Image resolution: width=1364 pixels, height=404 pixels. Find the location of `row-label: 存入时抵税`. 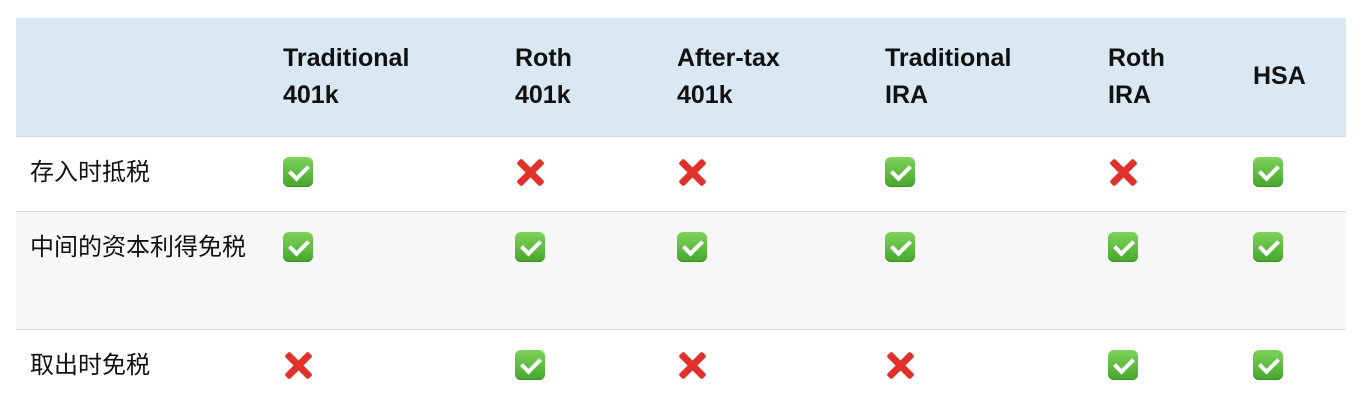

row-label: 存入时抵税 is located at coordinates (90, 171).